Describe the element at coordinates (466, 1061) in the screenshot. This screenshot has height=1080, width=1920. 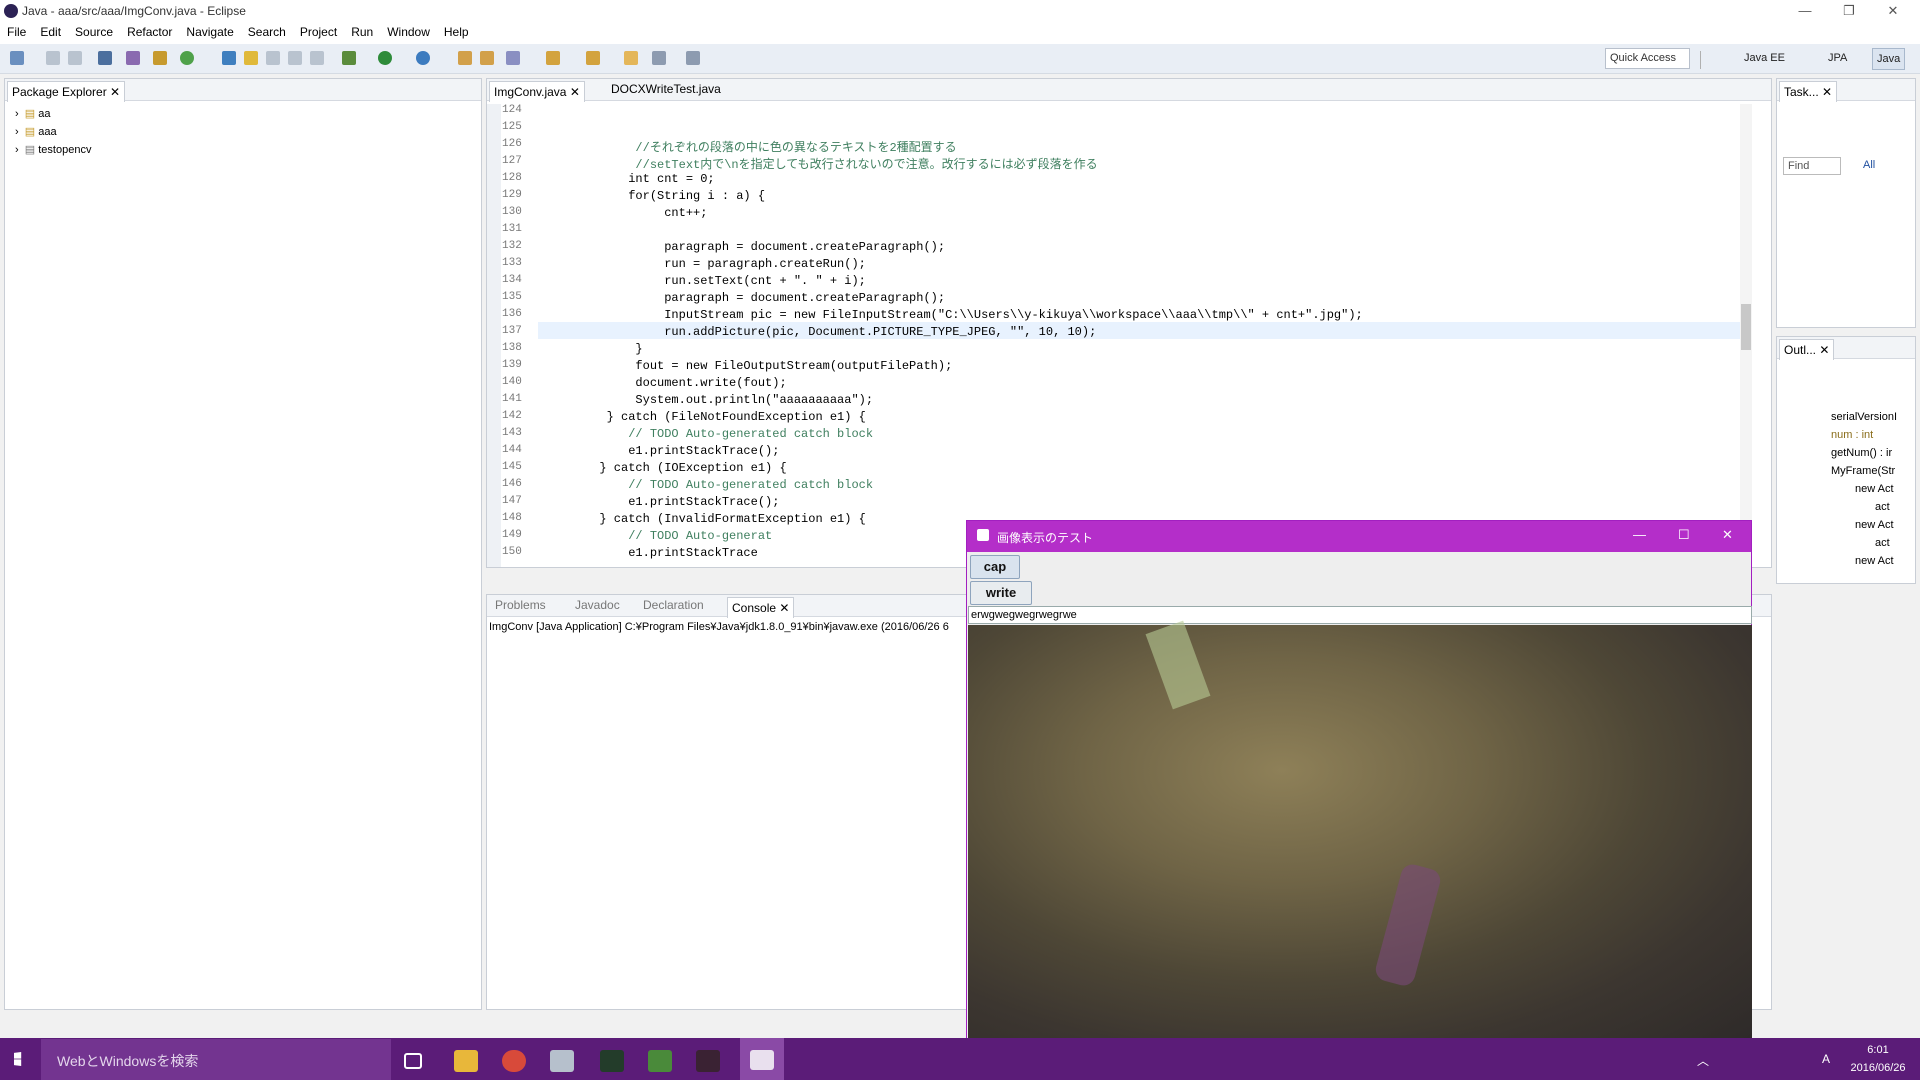
I see `file-explorer-icon` at that location.